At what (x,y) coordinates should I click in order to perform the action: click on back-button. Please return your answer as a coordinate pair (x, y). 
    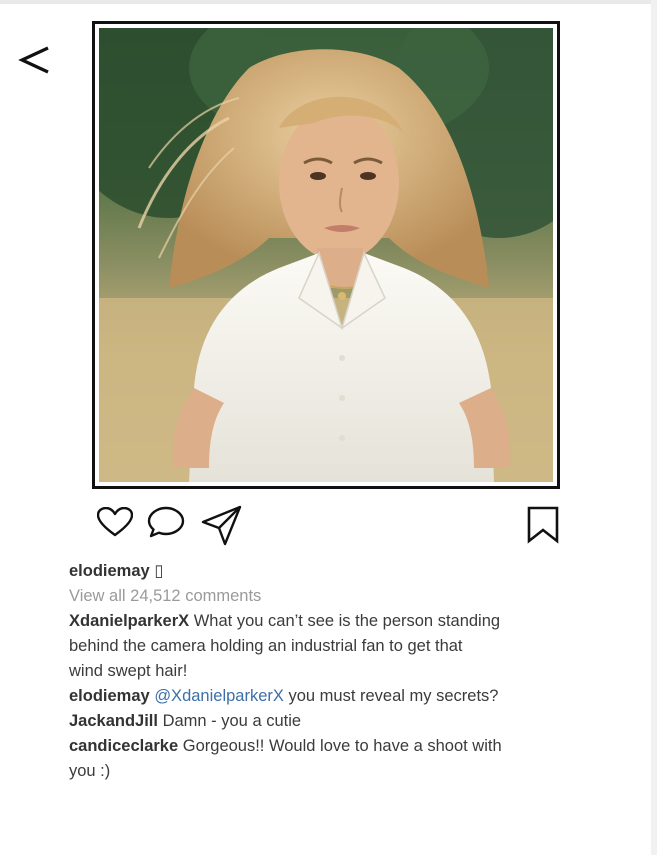
    Looking at the image, I should click on (35, 60).